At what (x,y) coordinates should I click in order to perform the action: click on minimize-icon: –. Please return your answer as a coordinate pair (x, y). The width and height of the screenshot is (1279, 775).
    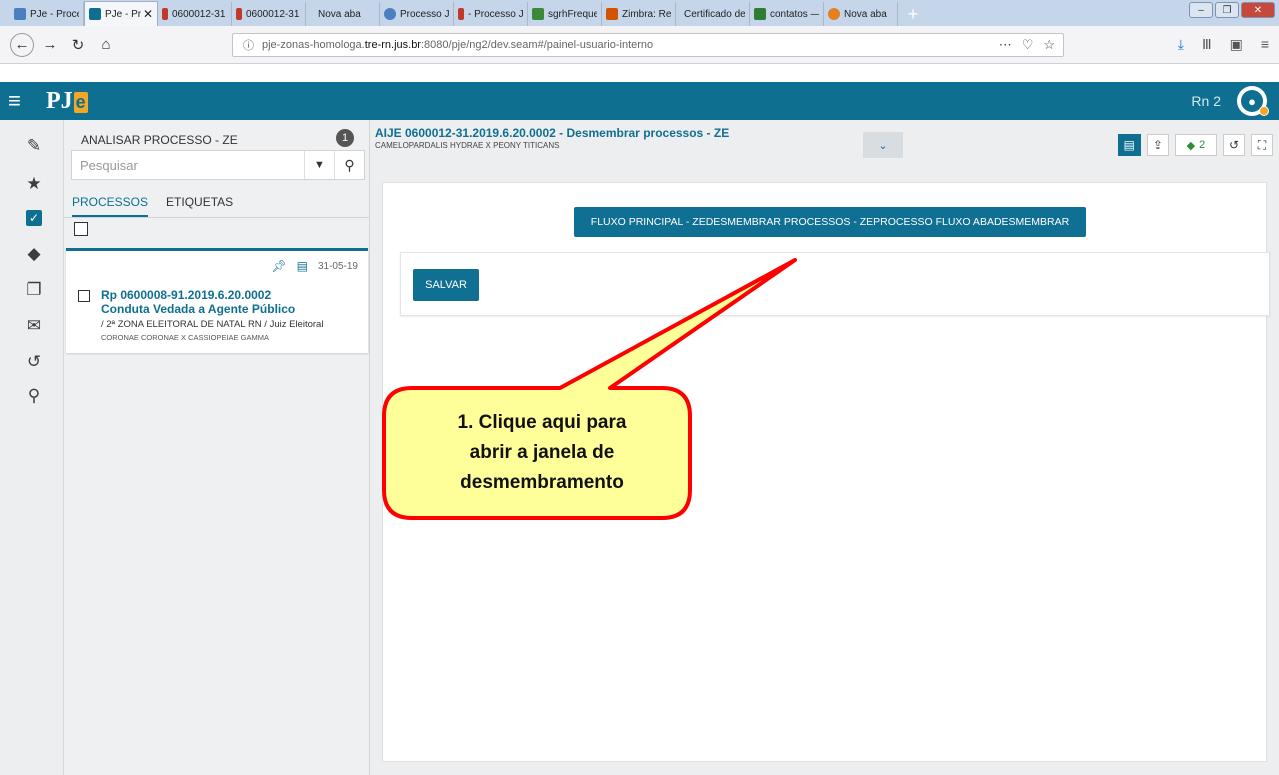
    Looking at the image, I should click on (1201, 10).